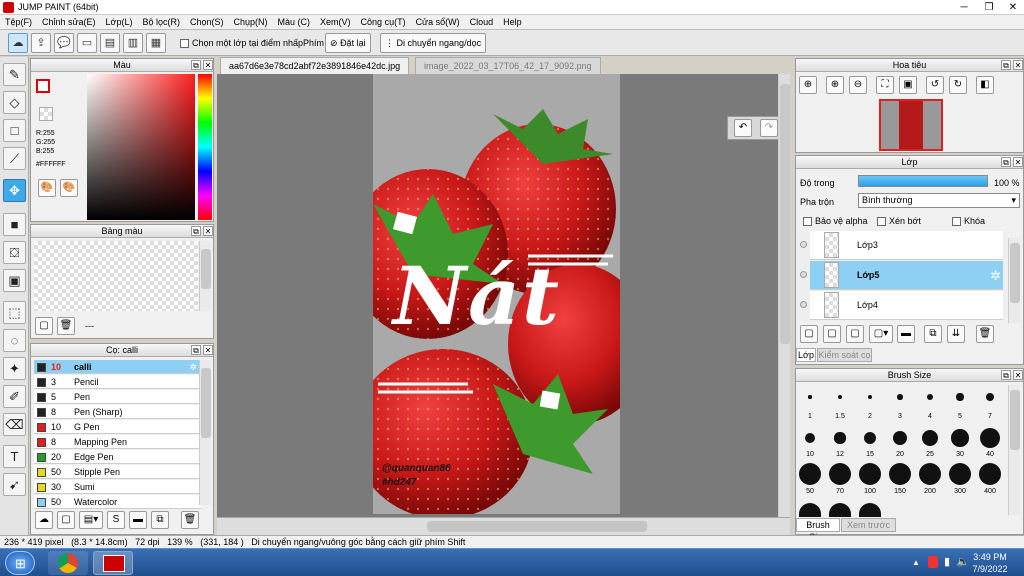 Image resolution: width=1024 pixels, height=576 pixels. Describe the element at coordinates (117, 367) in the screenshot. I see `brush-list-item: 10 calli ✲` at that location.